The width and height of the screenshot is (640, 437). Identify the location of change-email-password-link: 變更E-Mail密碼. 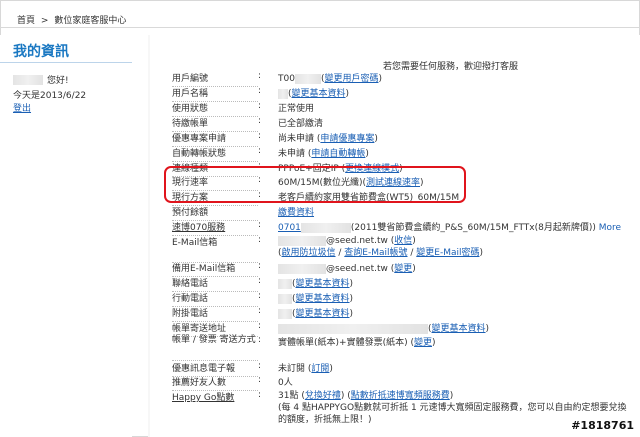
(447, 253).